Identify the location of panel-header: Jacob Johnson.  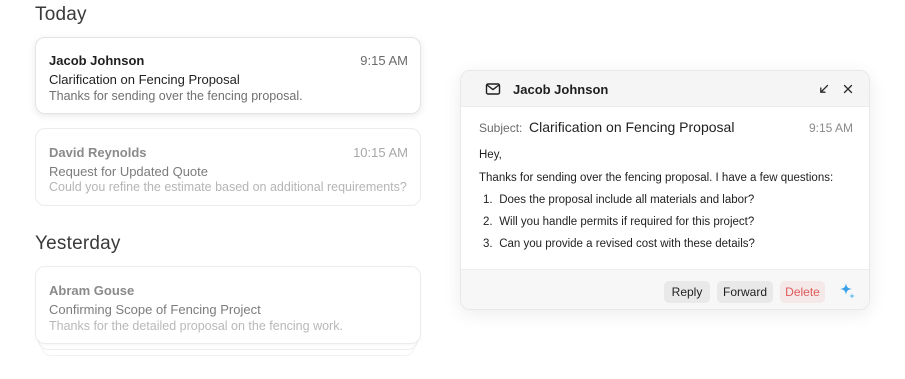
(665, 89).